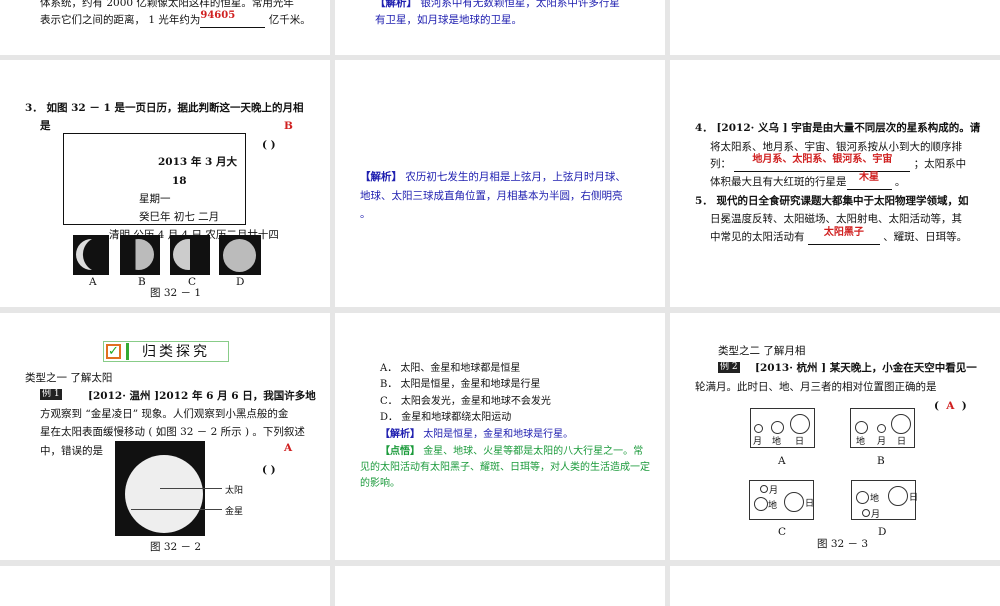  Describe the element at coordinates (839, 236) in the screenshot. I see `question-text: 中常见的太阳活动有 太阳黑子 、耀斑、日珥等。` at that location.